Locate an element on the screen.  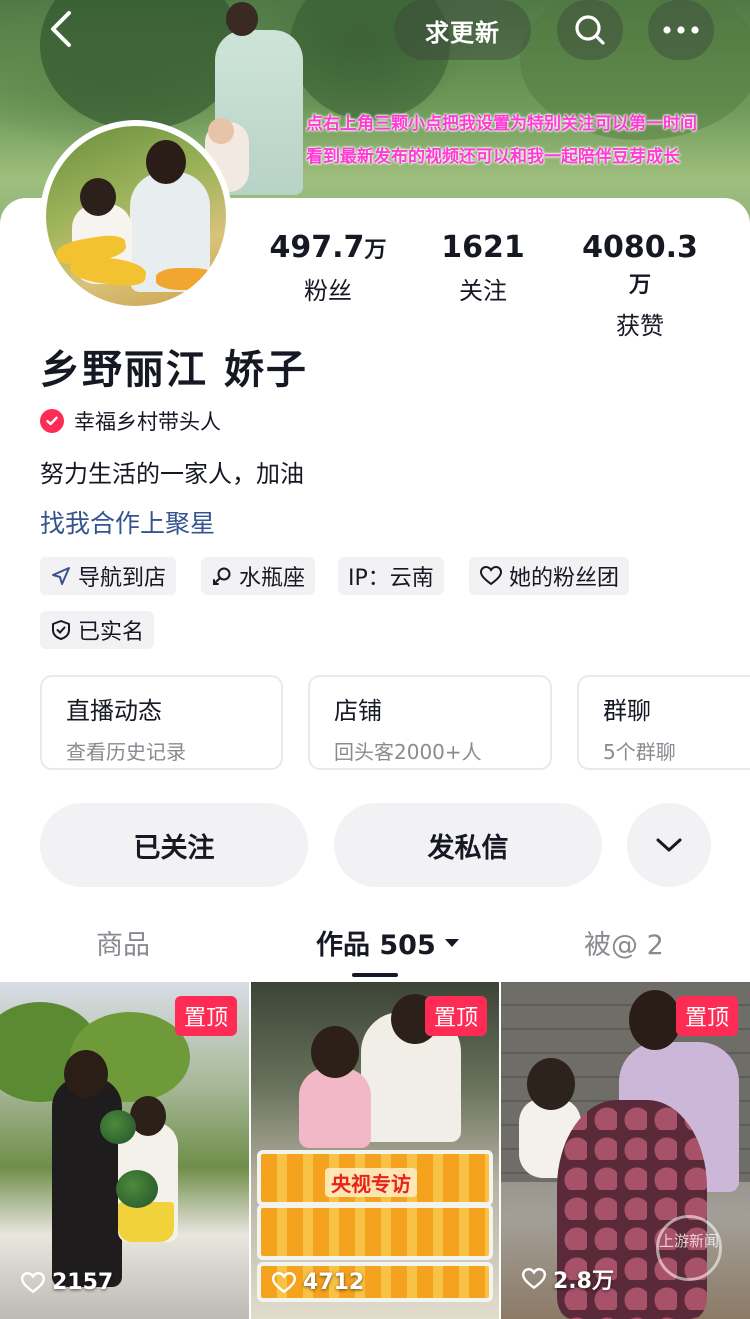
shield-icon is located at coordinates (61, 630).